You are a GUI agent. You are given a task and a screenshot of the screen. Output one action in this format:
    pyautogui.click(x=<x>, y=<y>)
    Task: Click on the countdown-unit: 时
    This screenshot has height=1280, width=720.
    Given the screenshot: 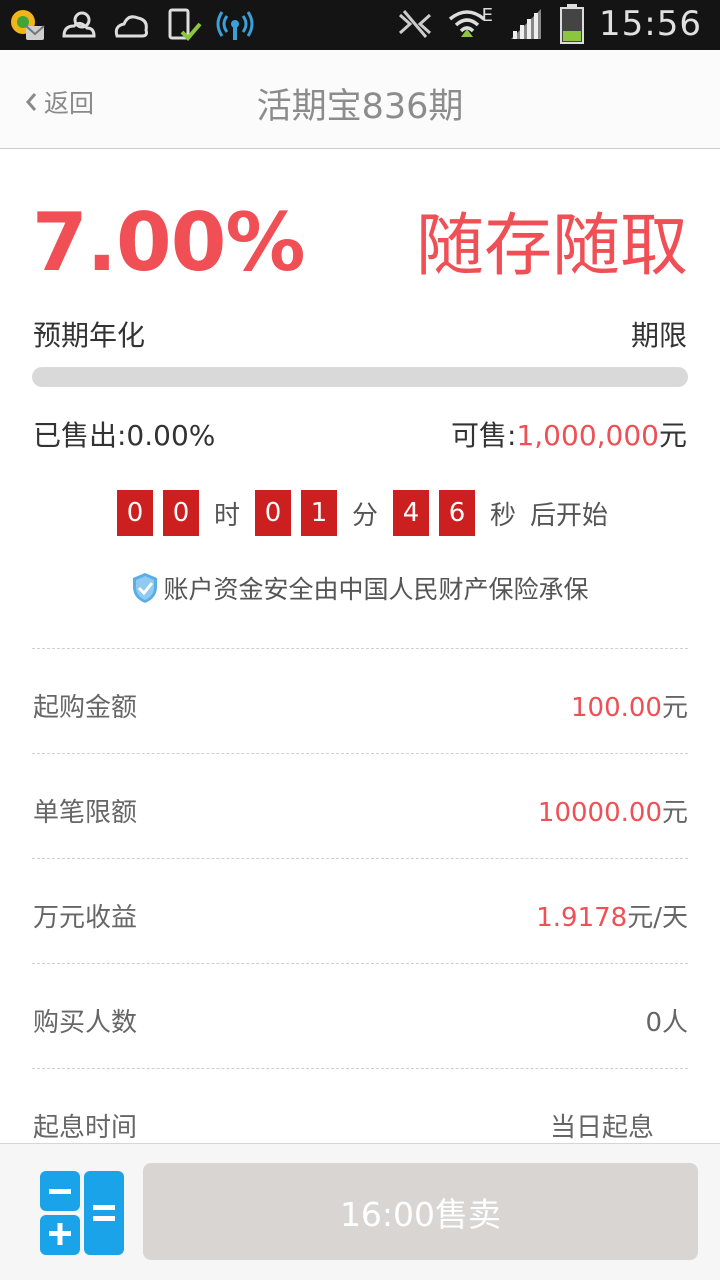 What is the action you would take?
    pyautogui.click(x=226, y=515)
    